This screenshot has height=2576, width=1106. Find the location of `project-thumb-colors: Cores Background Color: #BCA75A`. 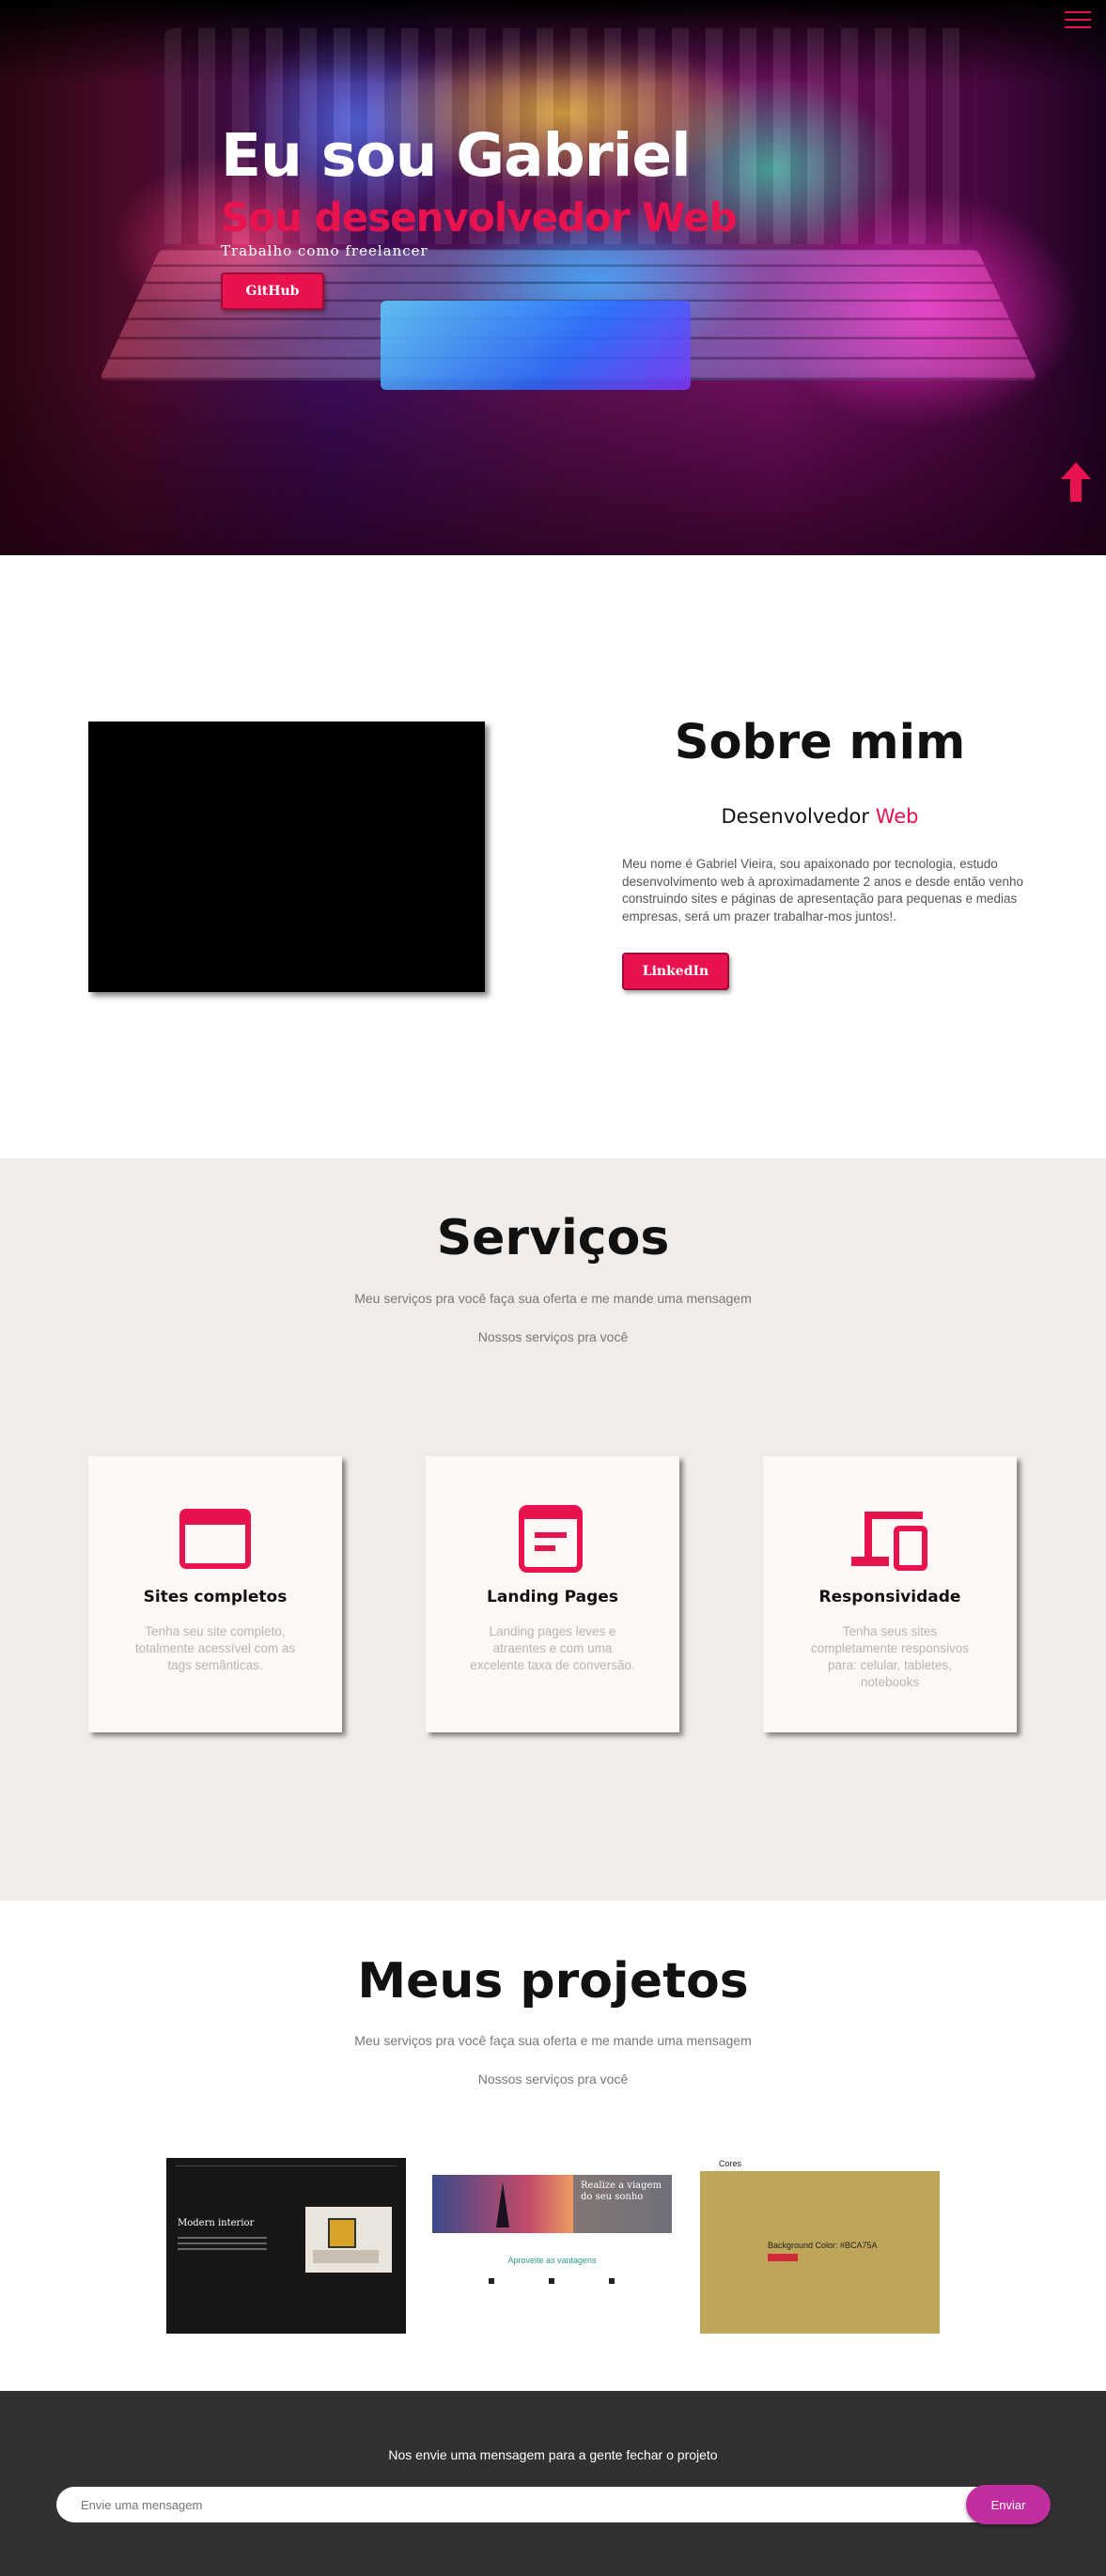

project-thumb-colors: Cores Background Color: #BCA75A is located at coordinates (820, 2246).